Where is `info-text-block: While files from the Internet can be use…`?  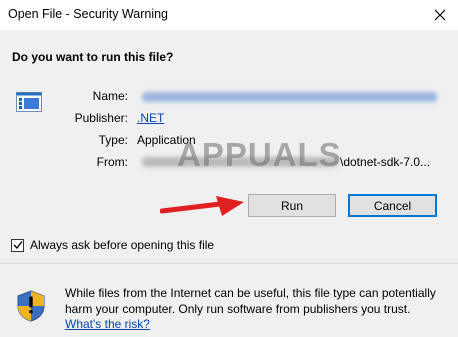 info-text-block: While files from the Internet can be use… is located at coordinates (257, 309).